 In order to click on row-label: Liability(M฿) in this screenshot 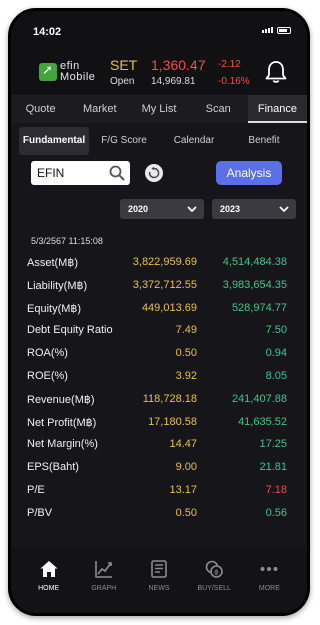, I will do `click(57, 285)`.